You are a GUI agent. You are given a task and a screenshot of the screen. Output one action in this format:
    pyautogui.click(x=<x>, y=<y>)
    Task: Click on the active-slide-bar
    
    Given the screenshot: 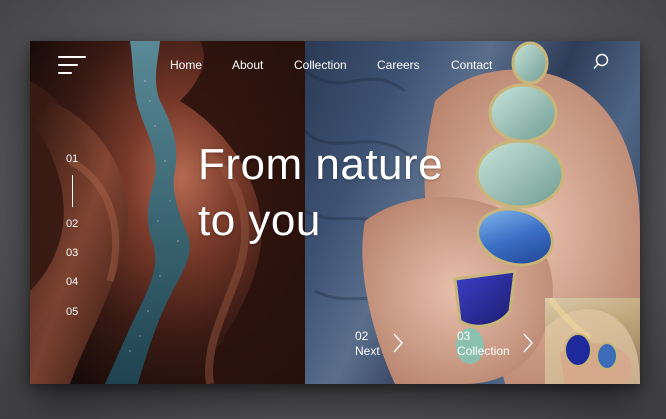 What is the action you would take?
    pyautogui.click(x=72, y=191)
    